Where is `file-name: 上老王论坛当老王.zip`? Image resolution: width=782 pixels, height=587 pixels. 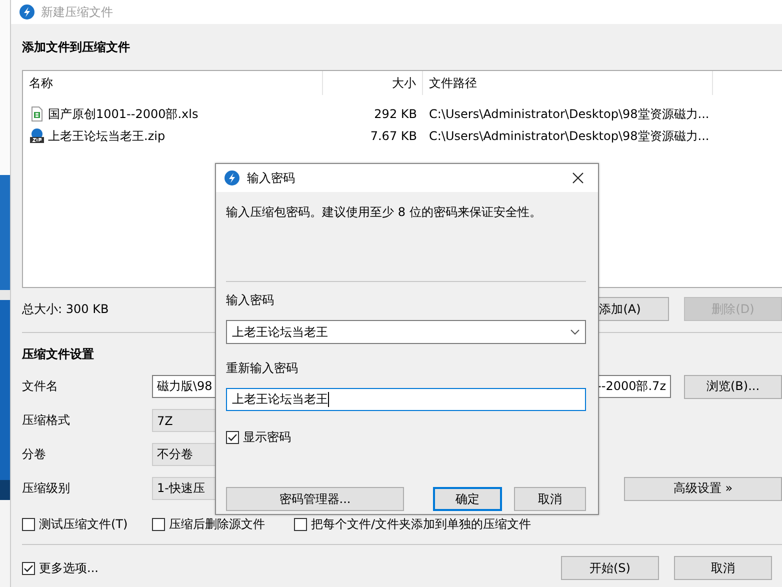 file-name: 上老王论坛当老王.zip is located at coordinates (107, 136).